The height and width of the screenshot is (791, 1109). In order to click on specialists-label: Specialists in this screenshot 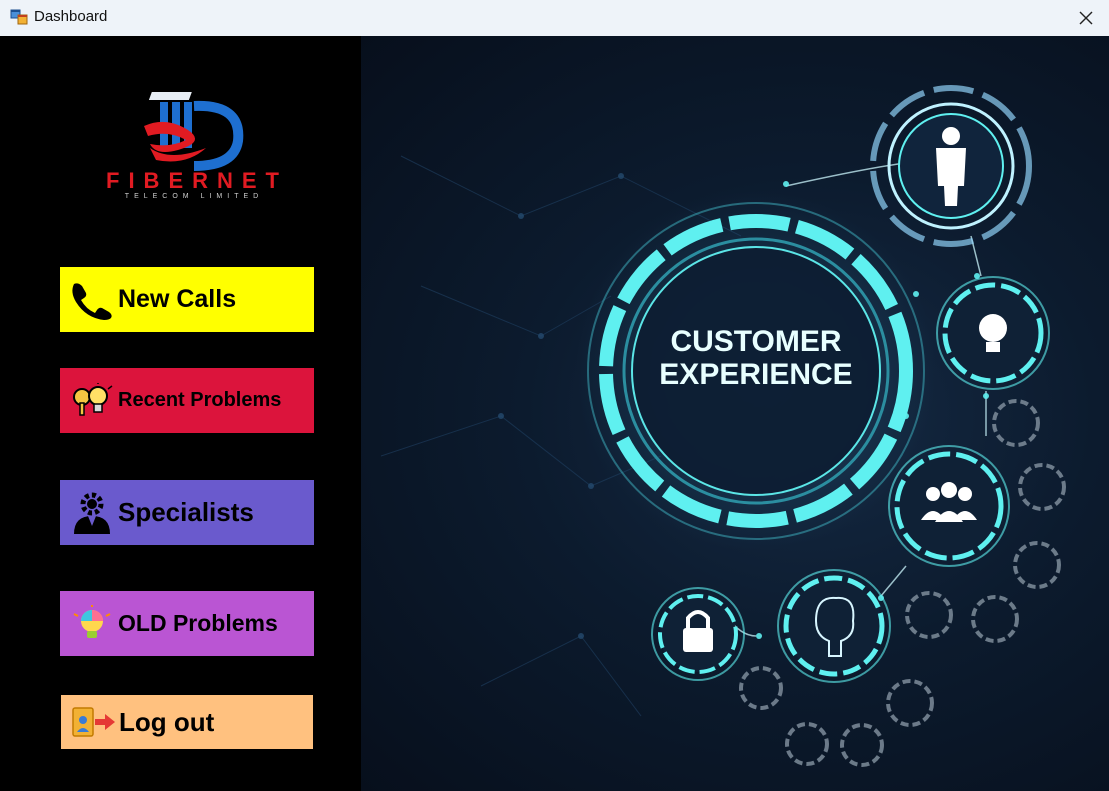, I will do `click(186, 512)`.